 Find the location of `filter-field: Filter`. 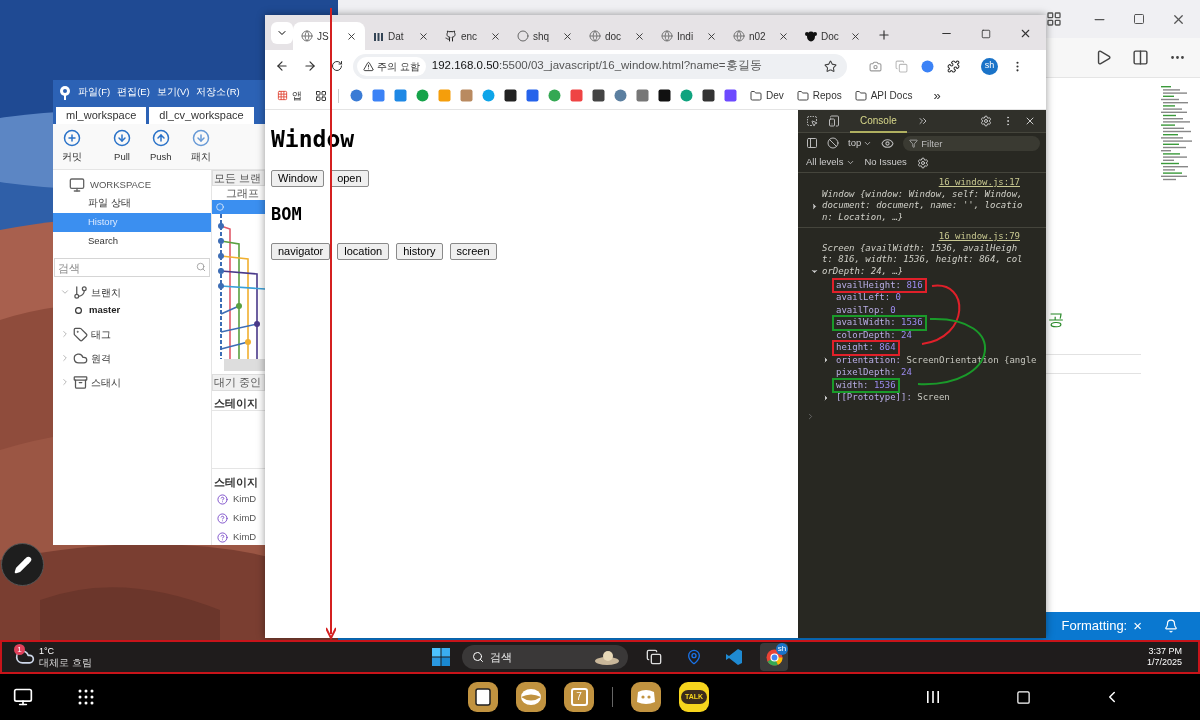

filter-field: Filter is located at coordinates (971, 143).